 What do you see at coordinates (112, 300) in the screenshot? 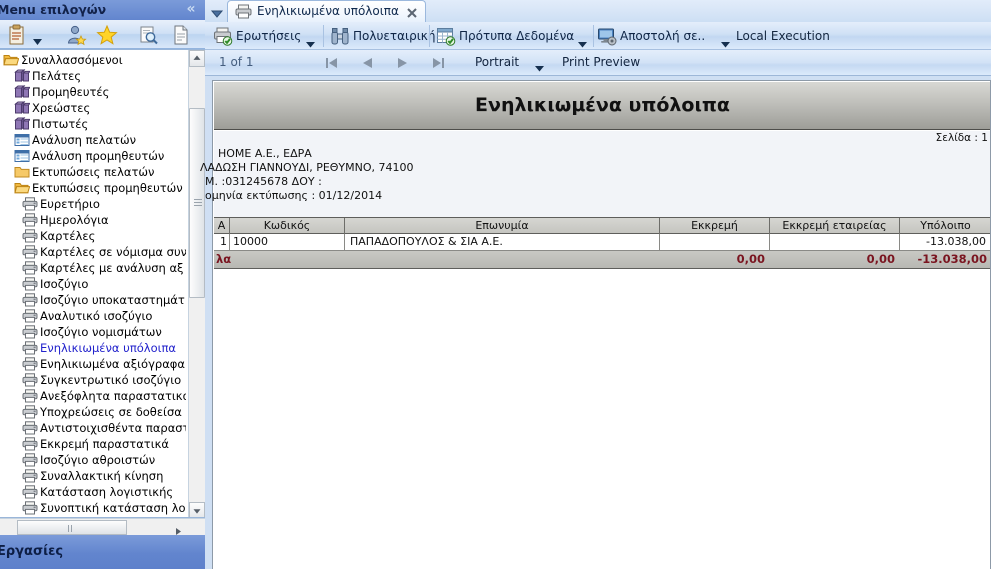
I see `tree-item-label: Ισοζύγιο υποκαταστημάτ` at bounding box center [112, 300].